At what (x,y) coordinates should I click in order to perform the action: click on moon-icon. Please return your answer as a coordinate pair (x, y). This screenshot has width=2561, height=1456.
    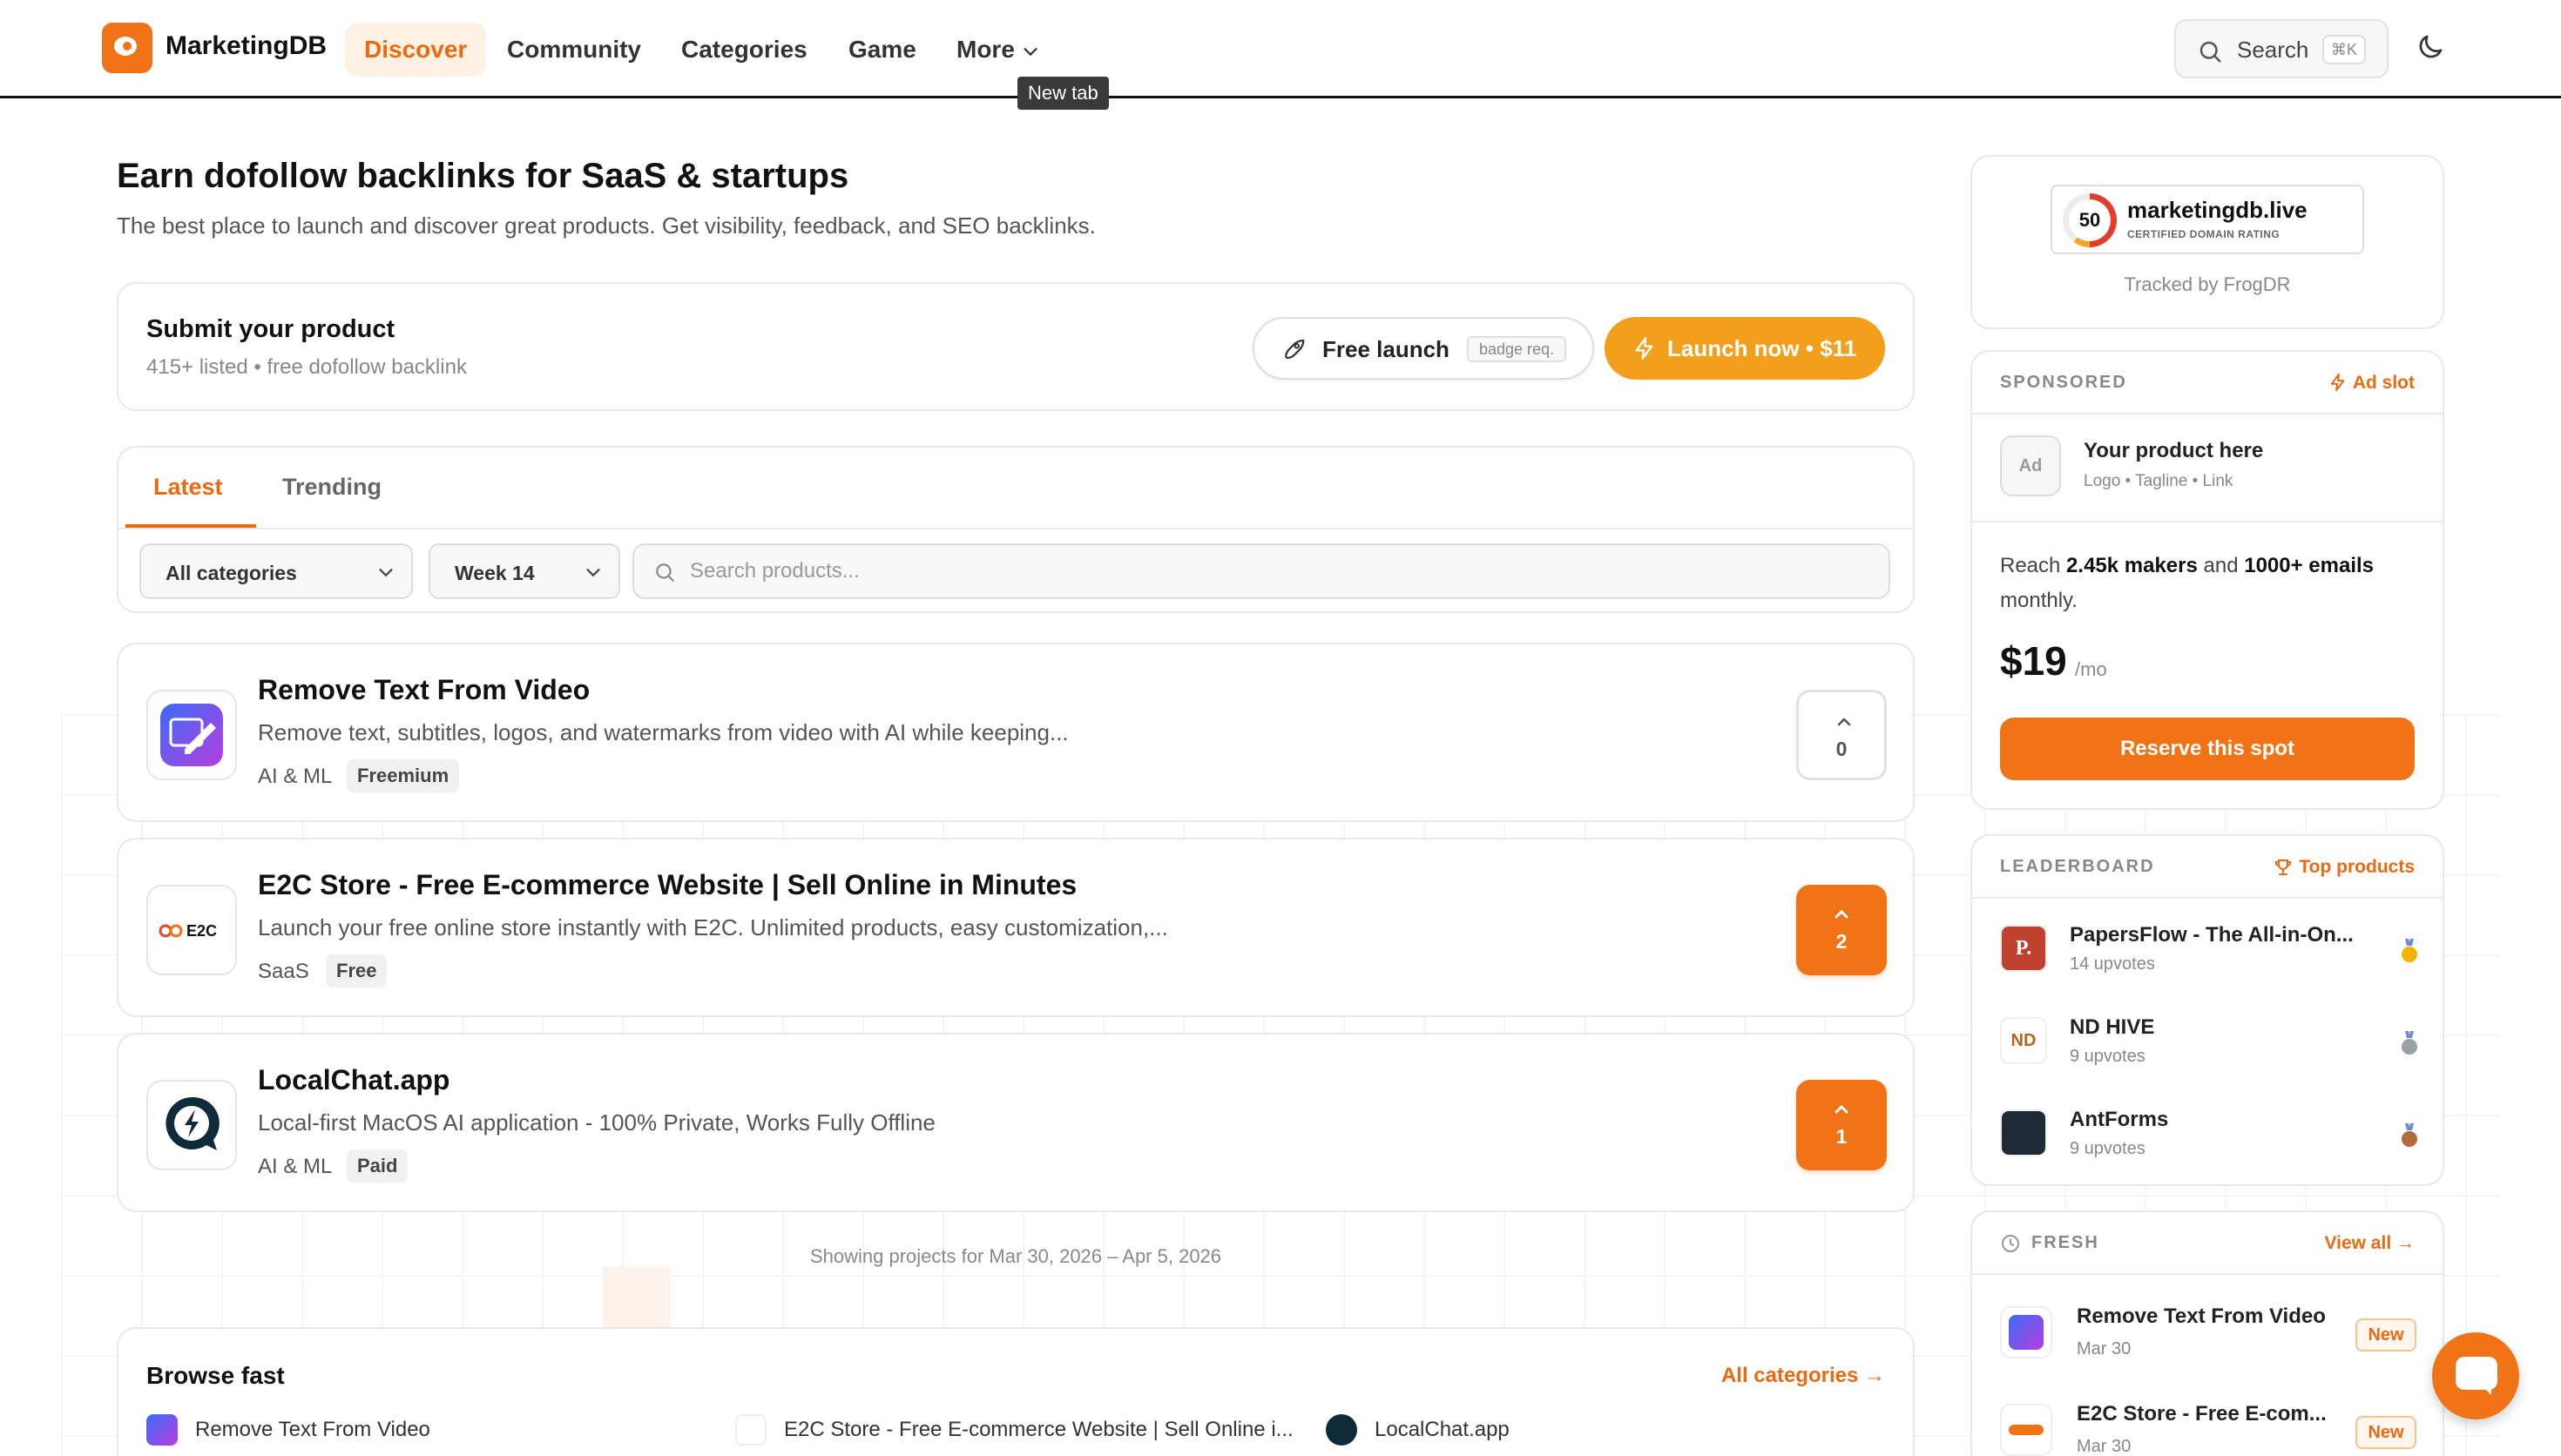
    Looking at the image, I should click on (2430, 47).